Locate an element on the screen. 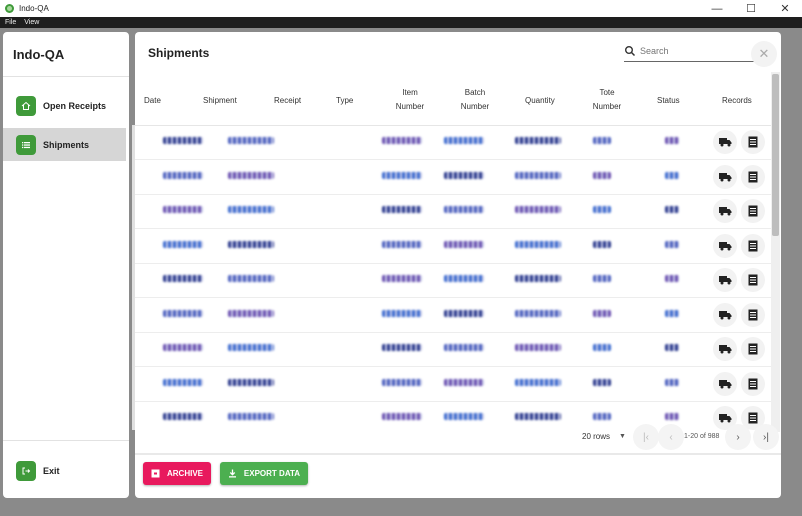  sidebar-item-open-receipts: Open Receipts is located at coordinates (64, 105).